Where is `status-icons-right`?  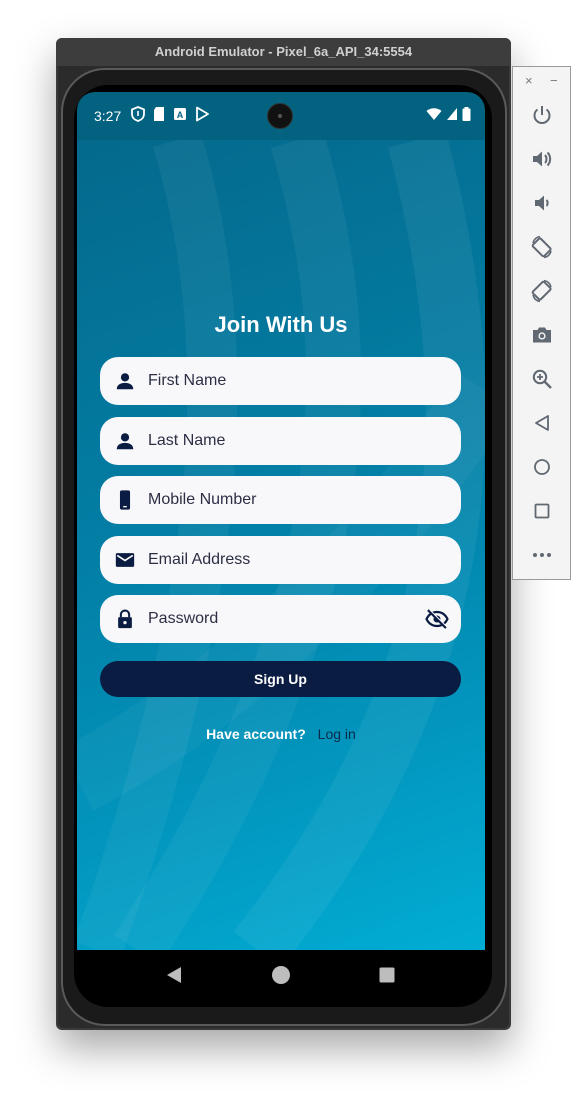
status-icons-right is located at coordinates (448, 114).